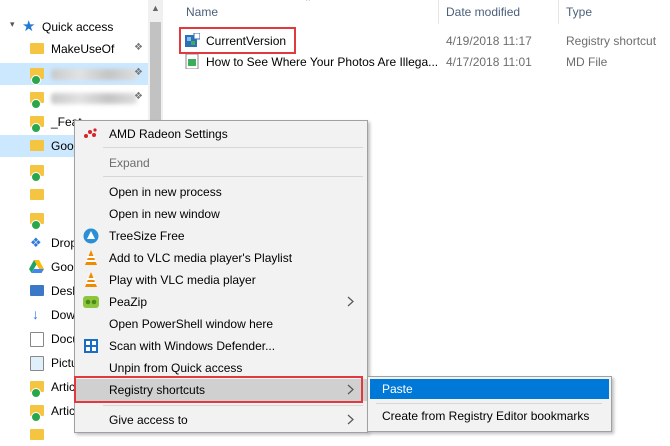 The width and height of the screenshot is (670, 446). What do you see at coordinates (148, 420) in the screenshot?
I see `menu-item-label: Give access to` at bounding box center [148, 420].